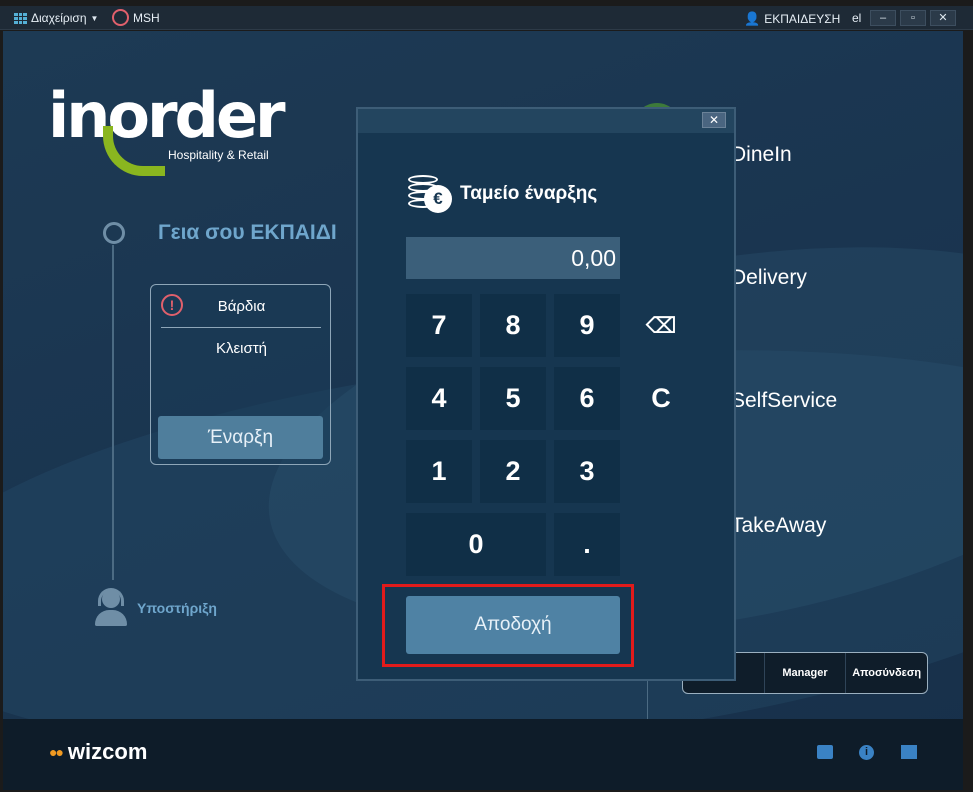 The image size is (973, 792). I want to click on maximize-button: ▫, so click(913, 18).